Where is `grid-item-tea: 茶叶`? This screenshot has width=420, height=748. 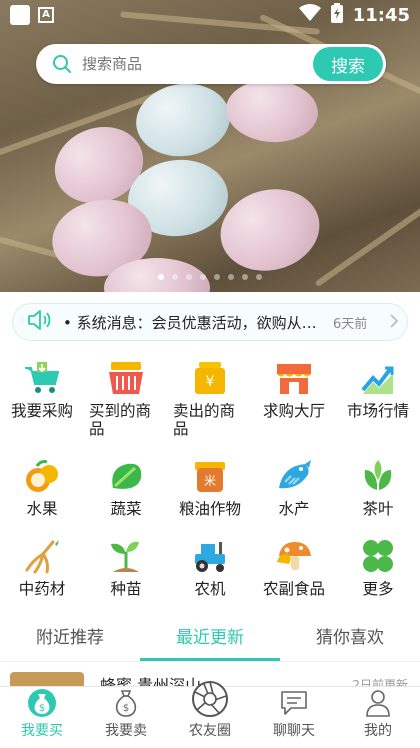
grid-item-tea: 茶叶 is located at coordinates (378, 496).